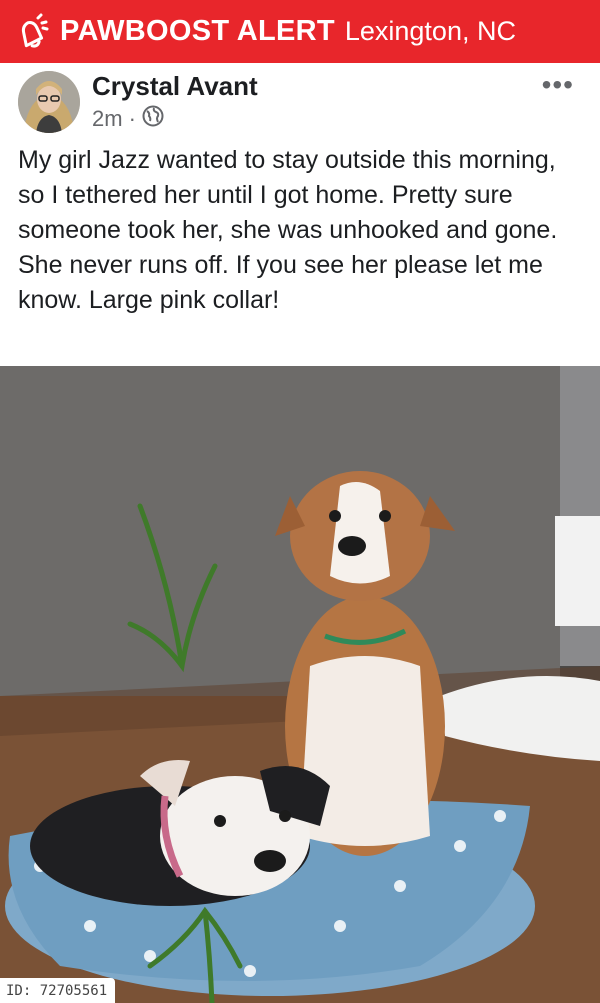 The height and width of the screenshot is (1003, 600). Describe the element at coordinates (197, 31) in the screenshot. I see `brand-name: PAWBOOST ALERT` at that location.